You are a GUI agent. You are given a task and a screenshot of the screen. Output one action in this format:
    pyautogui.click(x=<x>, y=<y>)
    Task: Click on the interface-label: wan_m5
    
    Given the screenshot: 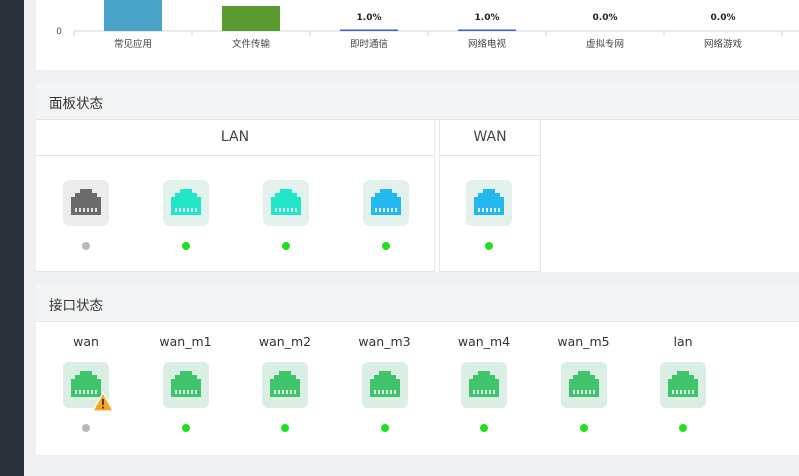 What is the action you would take?
    pyautogui.click(x=583, y=341)
    